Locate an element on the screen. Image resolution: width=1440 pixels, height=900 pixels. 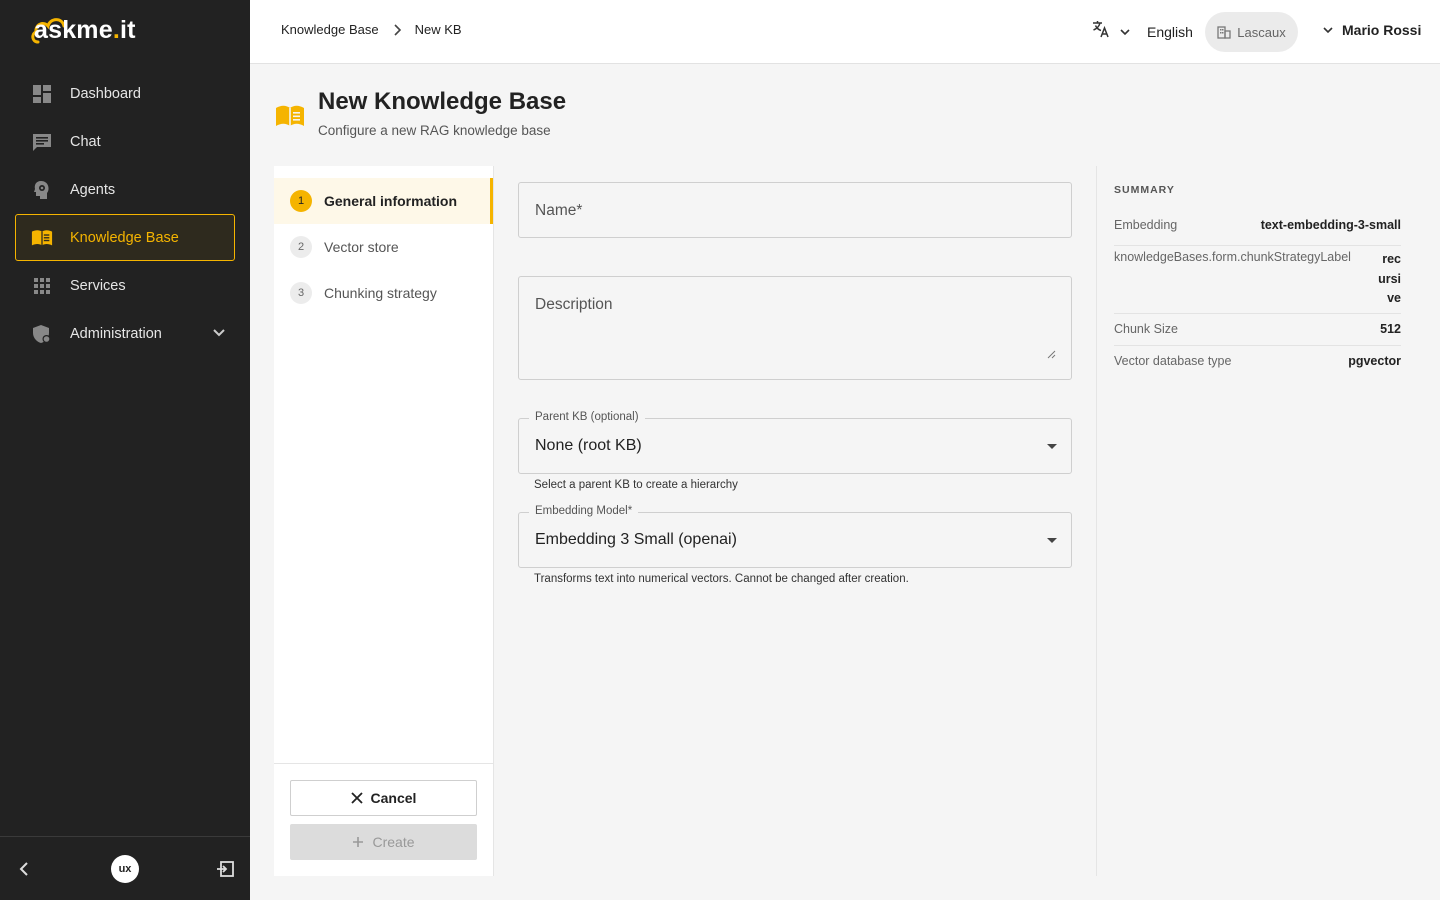
step-label: Vector store is located at coordinates (361, 247).